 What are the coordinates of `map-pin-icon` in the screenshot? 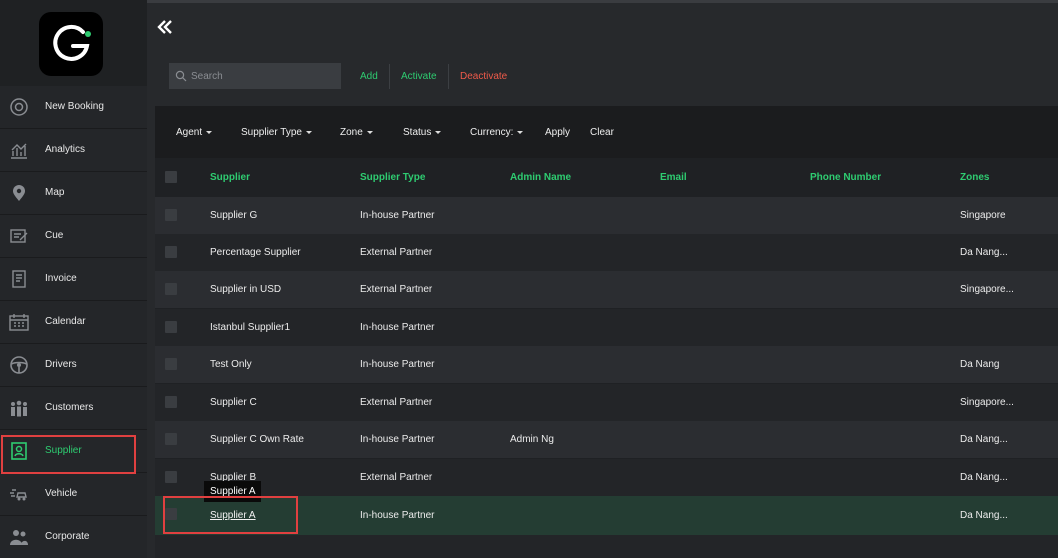 It's located at (19, 193).